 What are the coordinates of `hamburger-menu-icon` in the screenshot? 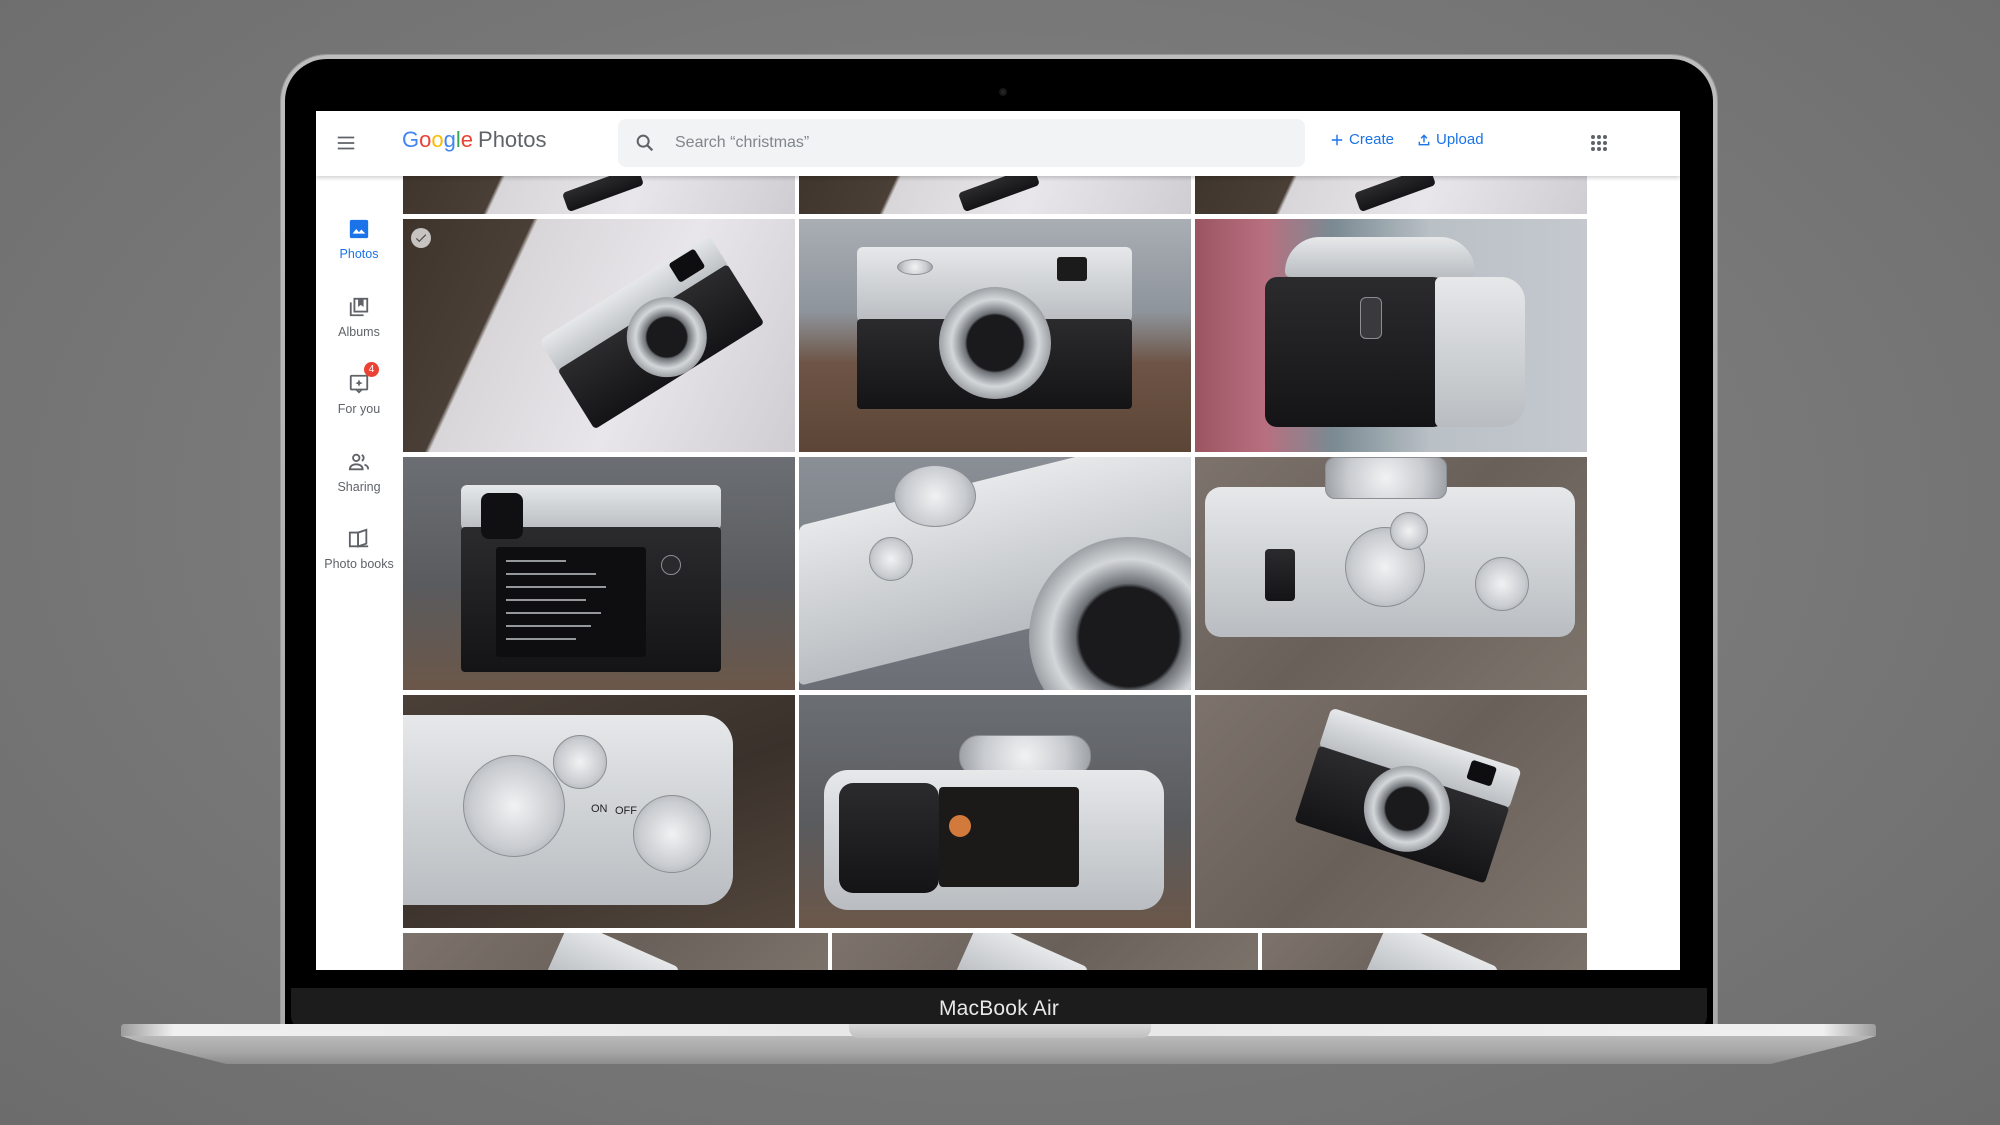 It's located at (346, 143).